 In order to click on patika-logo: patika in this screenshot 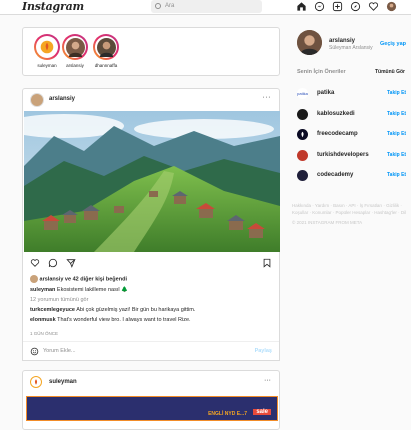, I will do `click(302, 93)`.